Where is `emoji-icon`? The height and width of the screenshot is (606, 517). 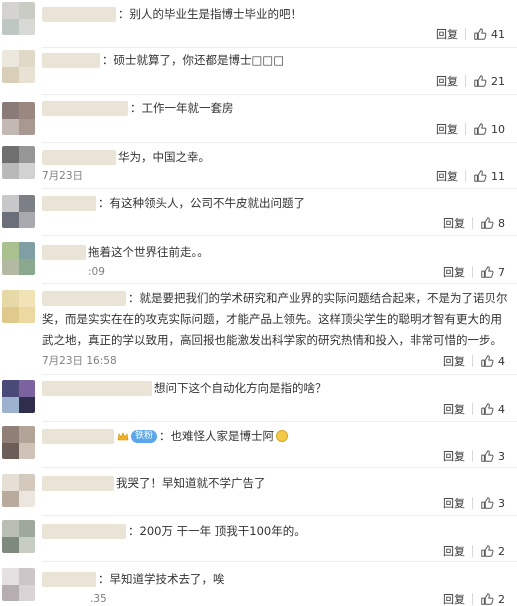
emoji-icon is located at coordinates (282, 436).